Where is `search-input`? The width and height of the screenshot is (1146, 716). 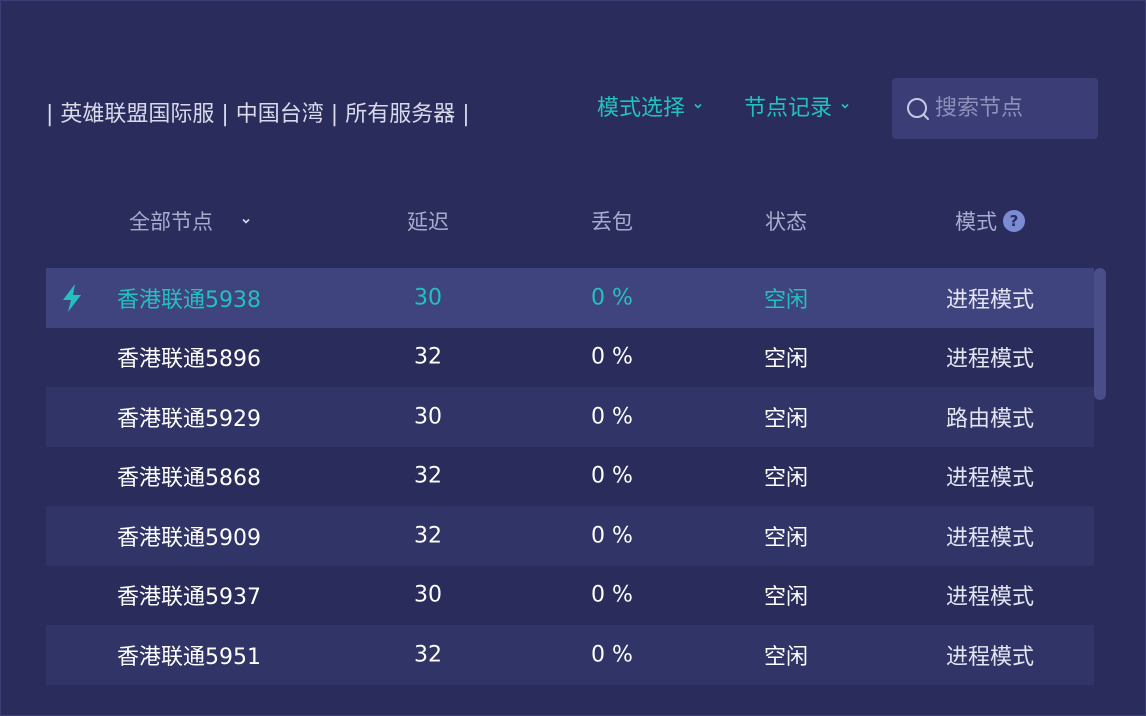 search-input is located at coordinates (1010, 108).